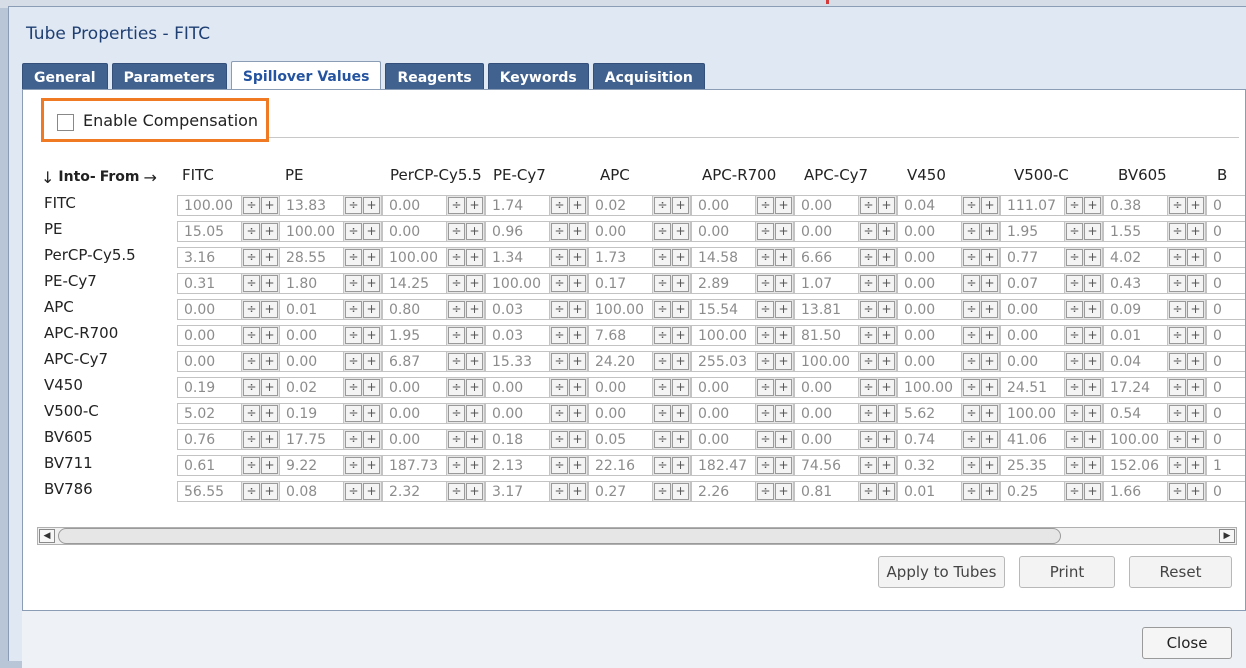  I want to click on spillover-cell: 17.75 ÷ +, so click(330, 439).